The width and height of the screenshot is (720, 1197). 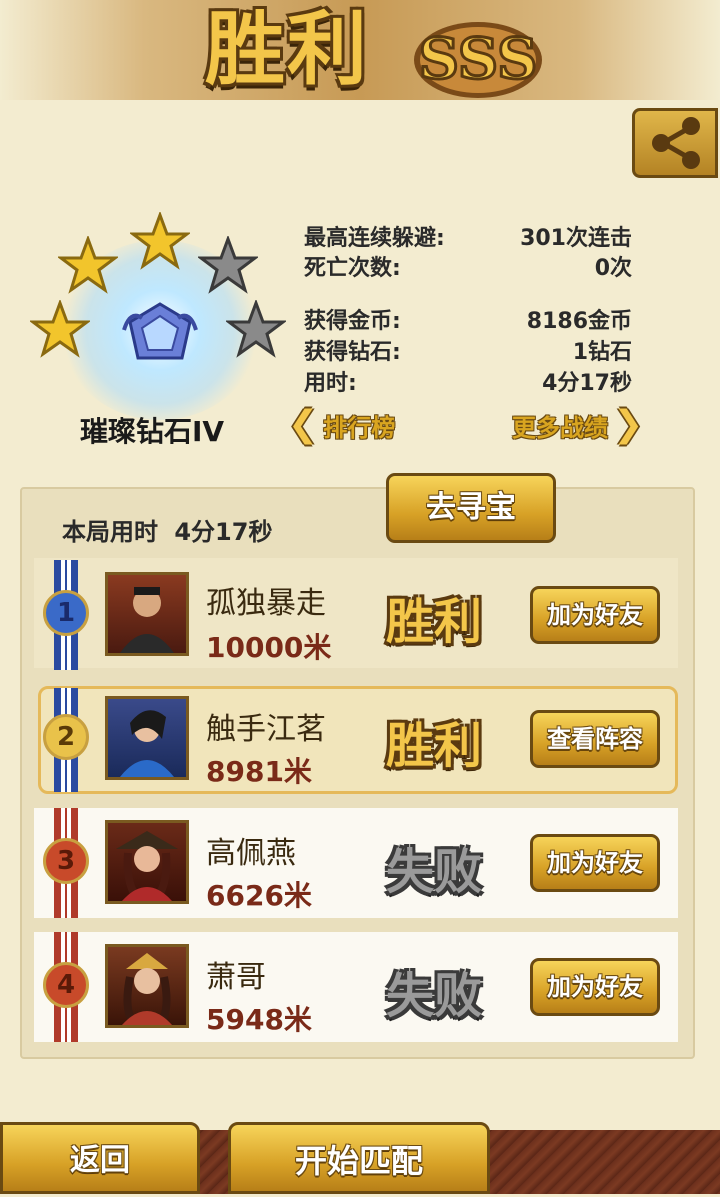 What do you see at coordinates (160, 331) in the screenshot?
I see `diamond-rank-icon` at bounding box center [160, 331].